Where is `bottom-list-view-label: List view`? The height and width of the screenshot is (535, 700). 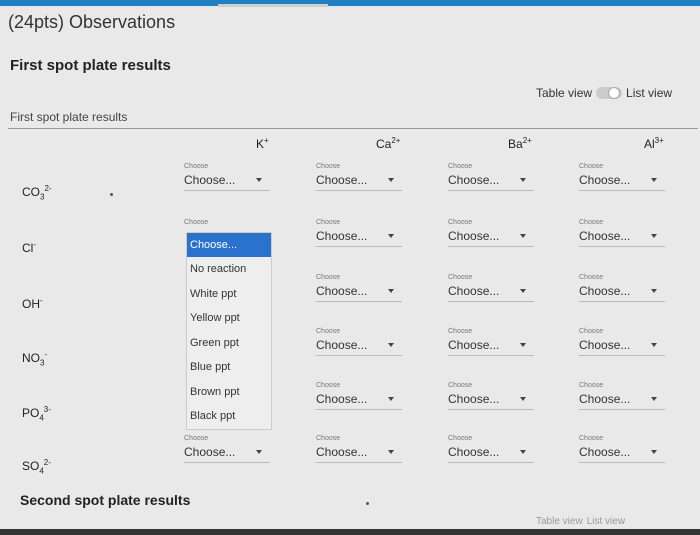
bottom-list-view-label: List view is located at coordinates (606, 521).